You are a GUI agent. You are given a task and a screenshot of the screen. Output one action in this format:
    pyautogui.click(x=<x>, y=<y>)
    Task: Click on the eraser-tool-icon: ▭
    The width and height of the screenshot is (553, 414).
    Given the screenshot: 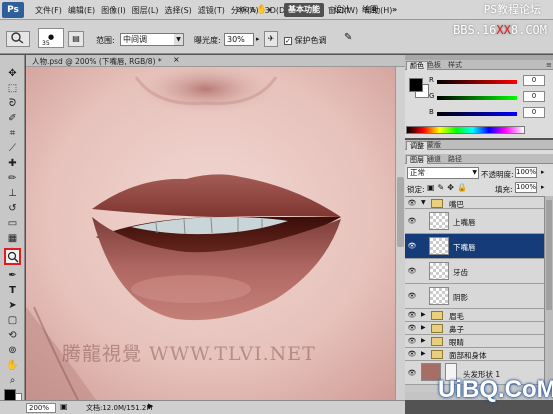 What is the action you would take?
    pyautogui.click(x=12, y=224)
    